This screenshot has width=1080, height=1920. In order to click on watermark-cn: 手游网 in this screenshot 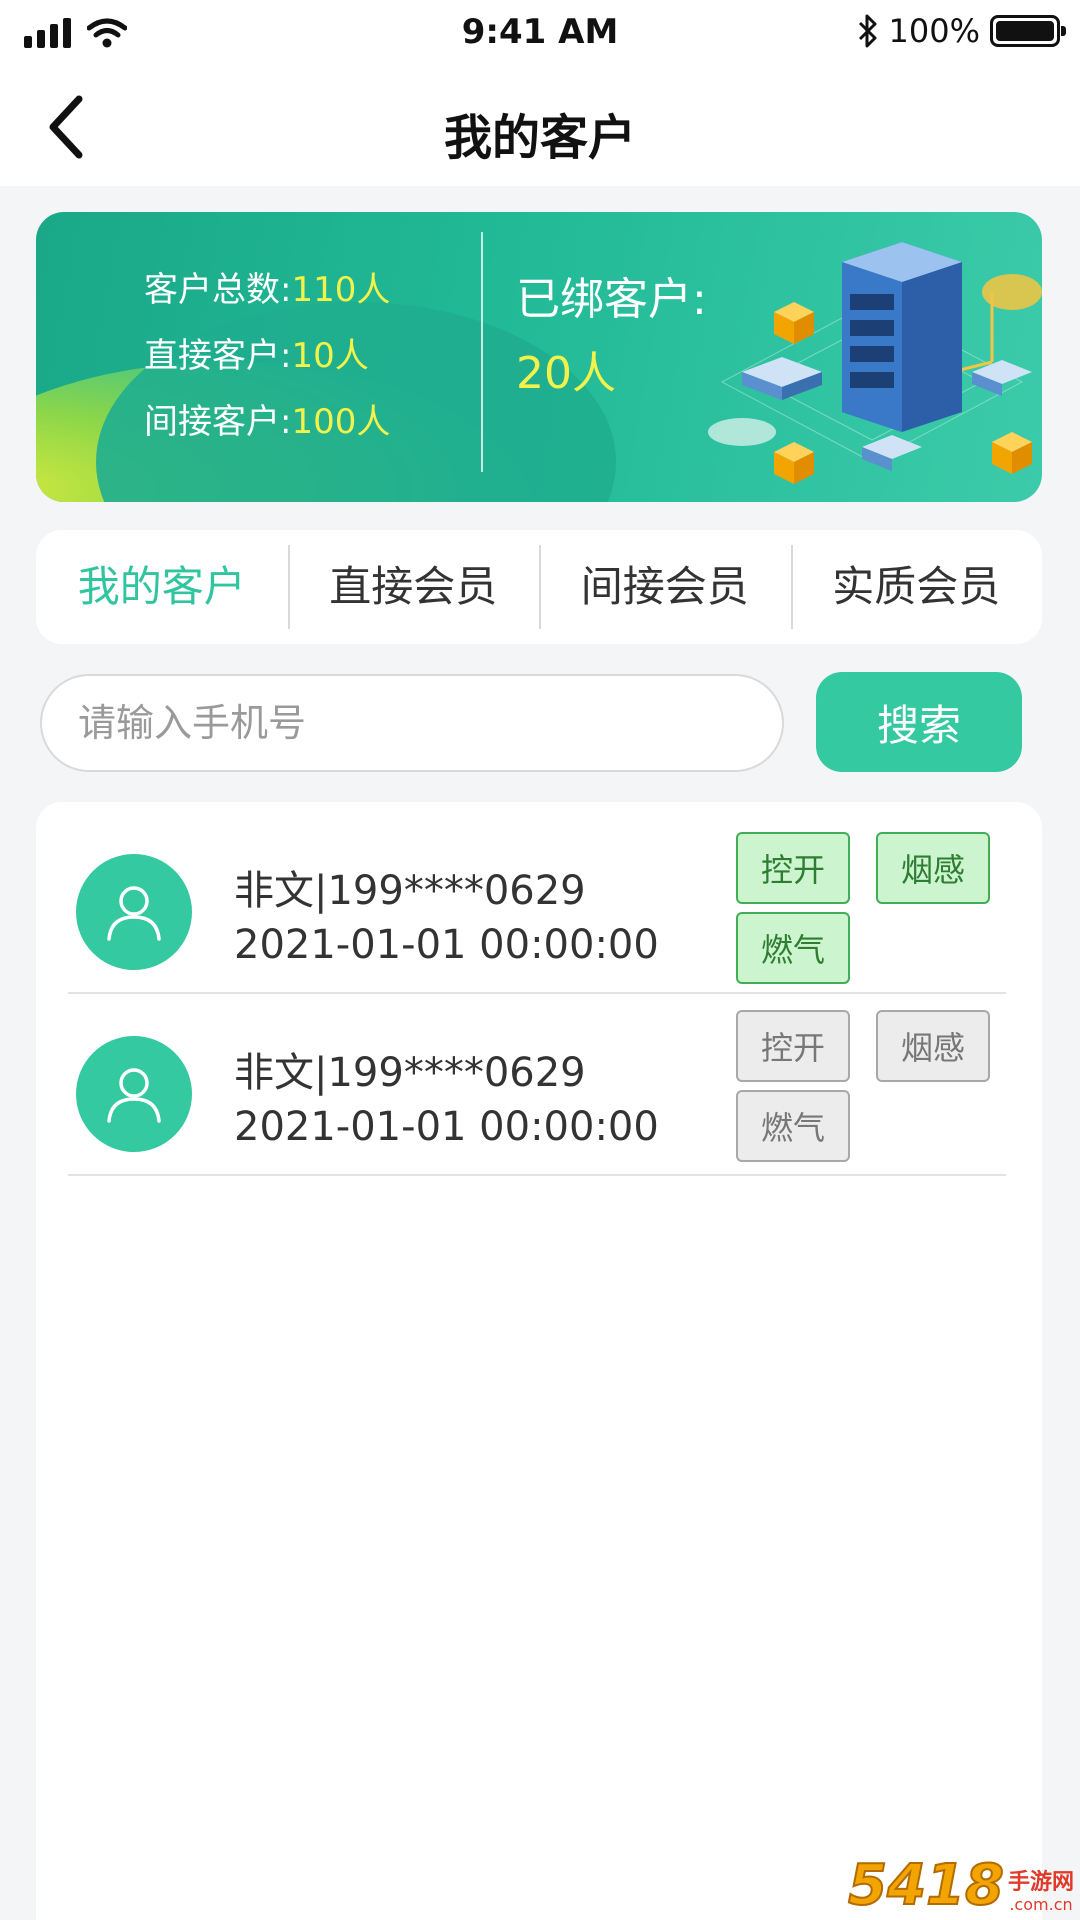, I will do `click(1040, 1882)`.